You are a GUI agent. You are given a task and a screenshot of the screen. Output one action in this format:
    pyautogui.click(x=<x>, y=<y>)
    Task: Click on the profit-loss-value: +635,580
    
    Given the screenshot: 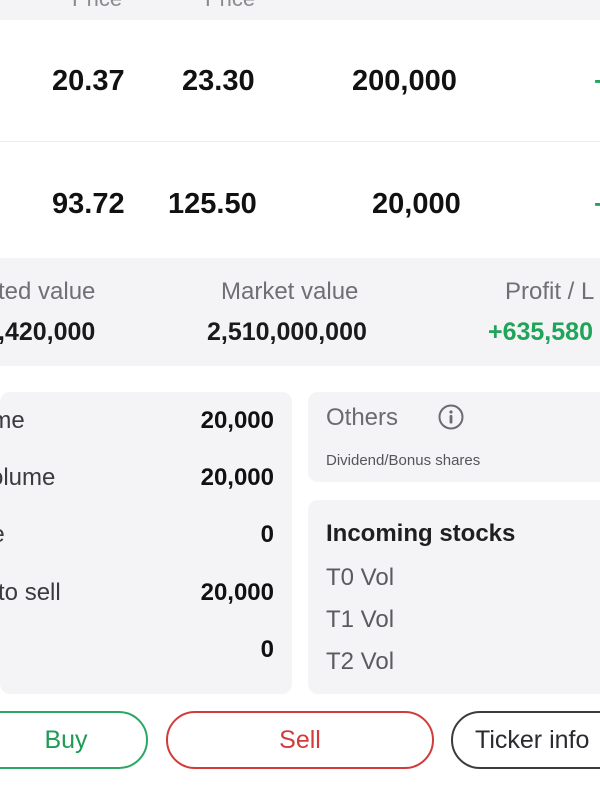 What is the action you would take?
    pyautogui.click(x=540, y=332)
    